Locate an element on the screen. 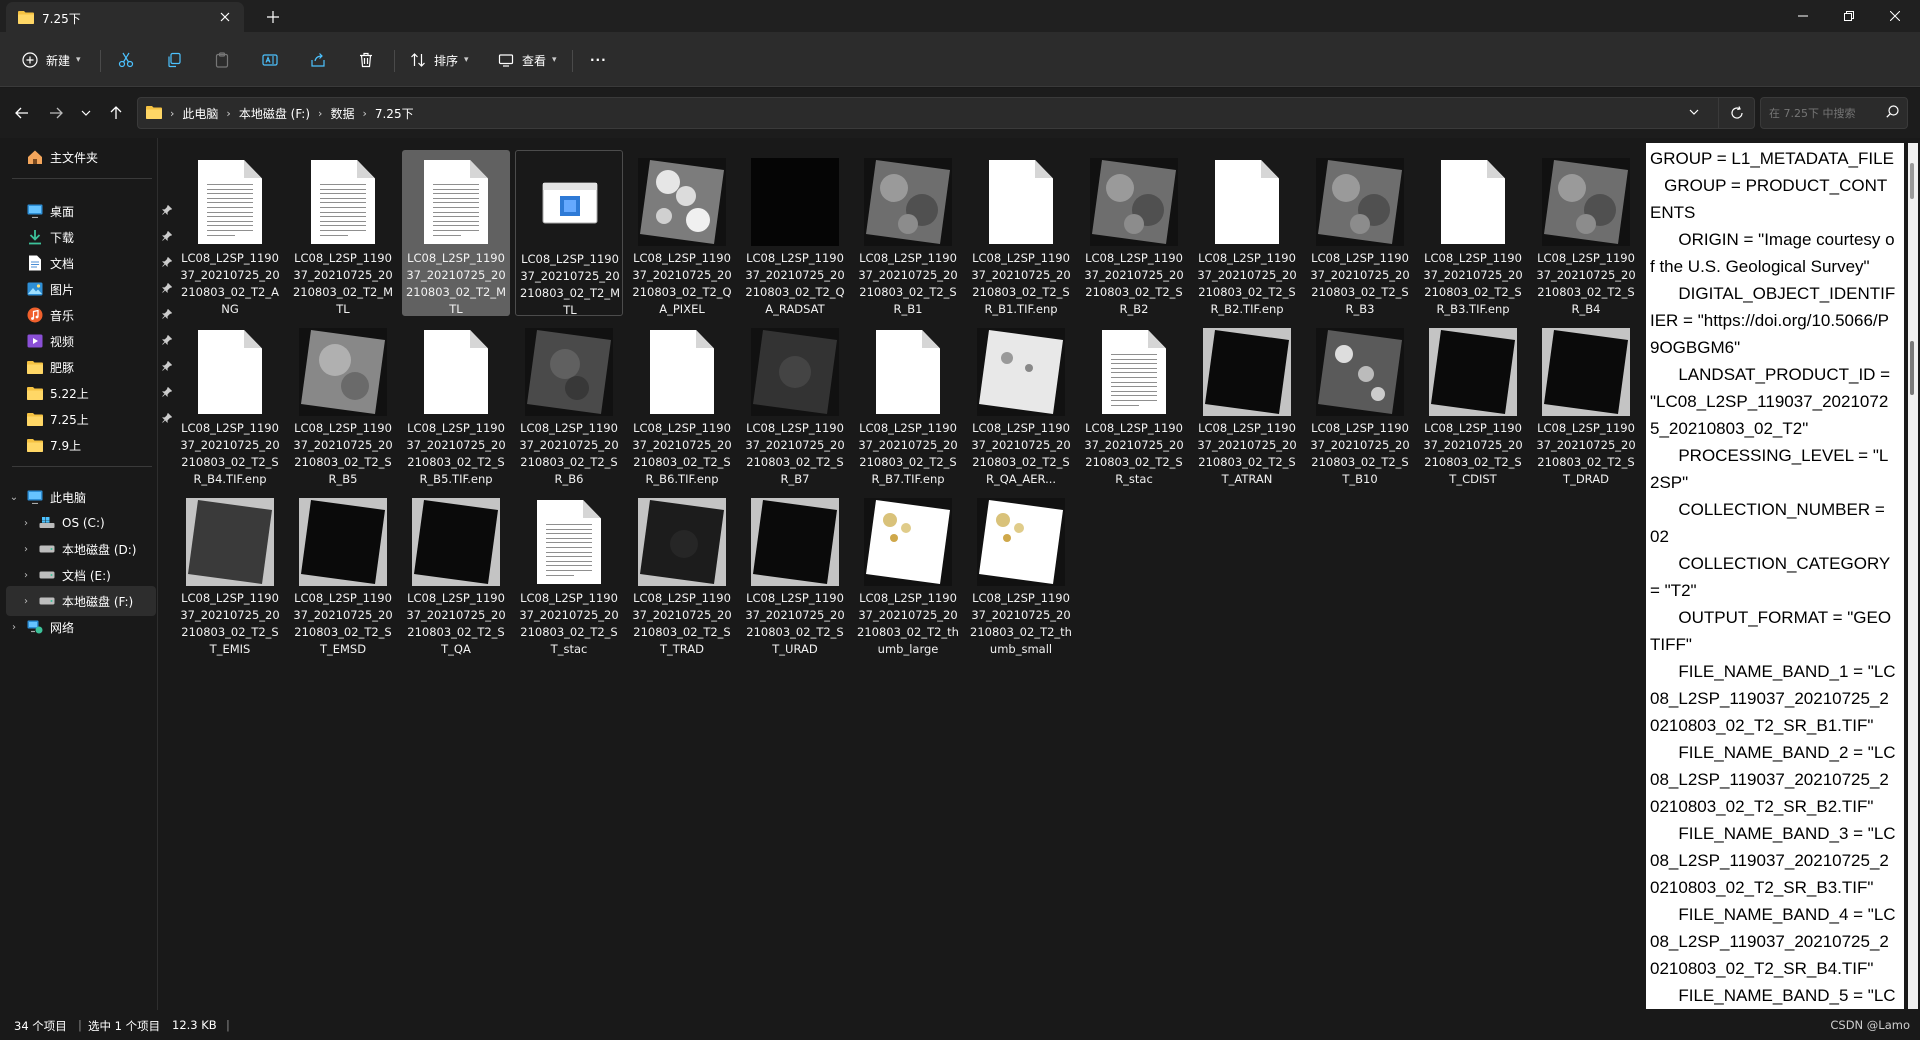 This screenshot has height=1040, width=1920. forward-arrow-icon is located at coordinates (56, 113).